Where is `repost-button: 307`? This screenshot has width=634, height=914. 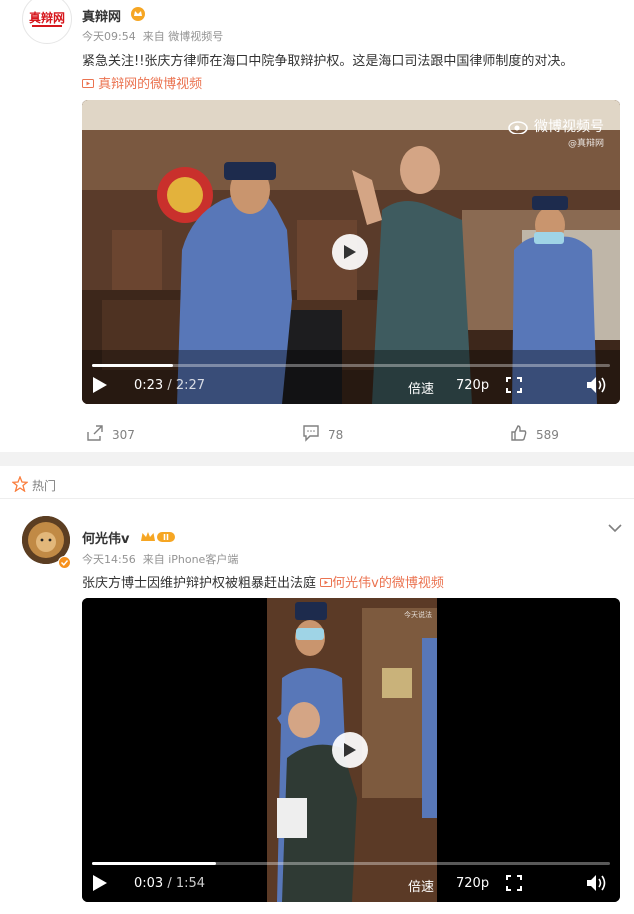
repost-button: 307 is located at coordinates (110, 434).